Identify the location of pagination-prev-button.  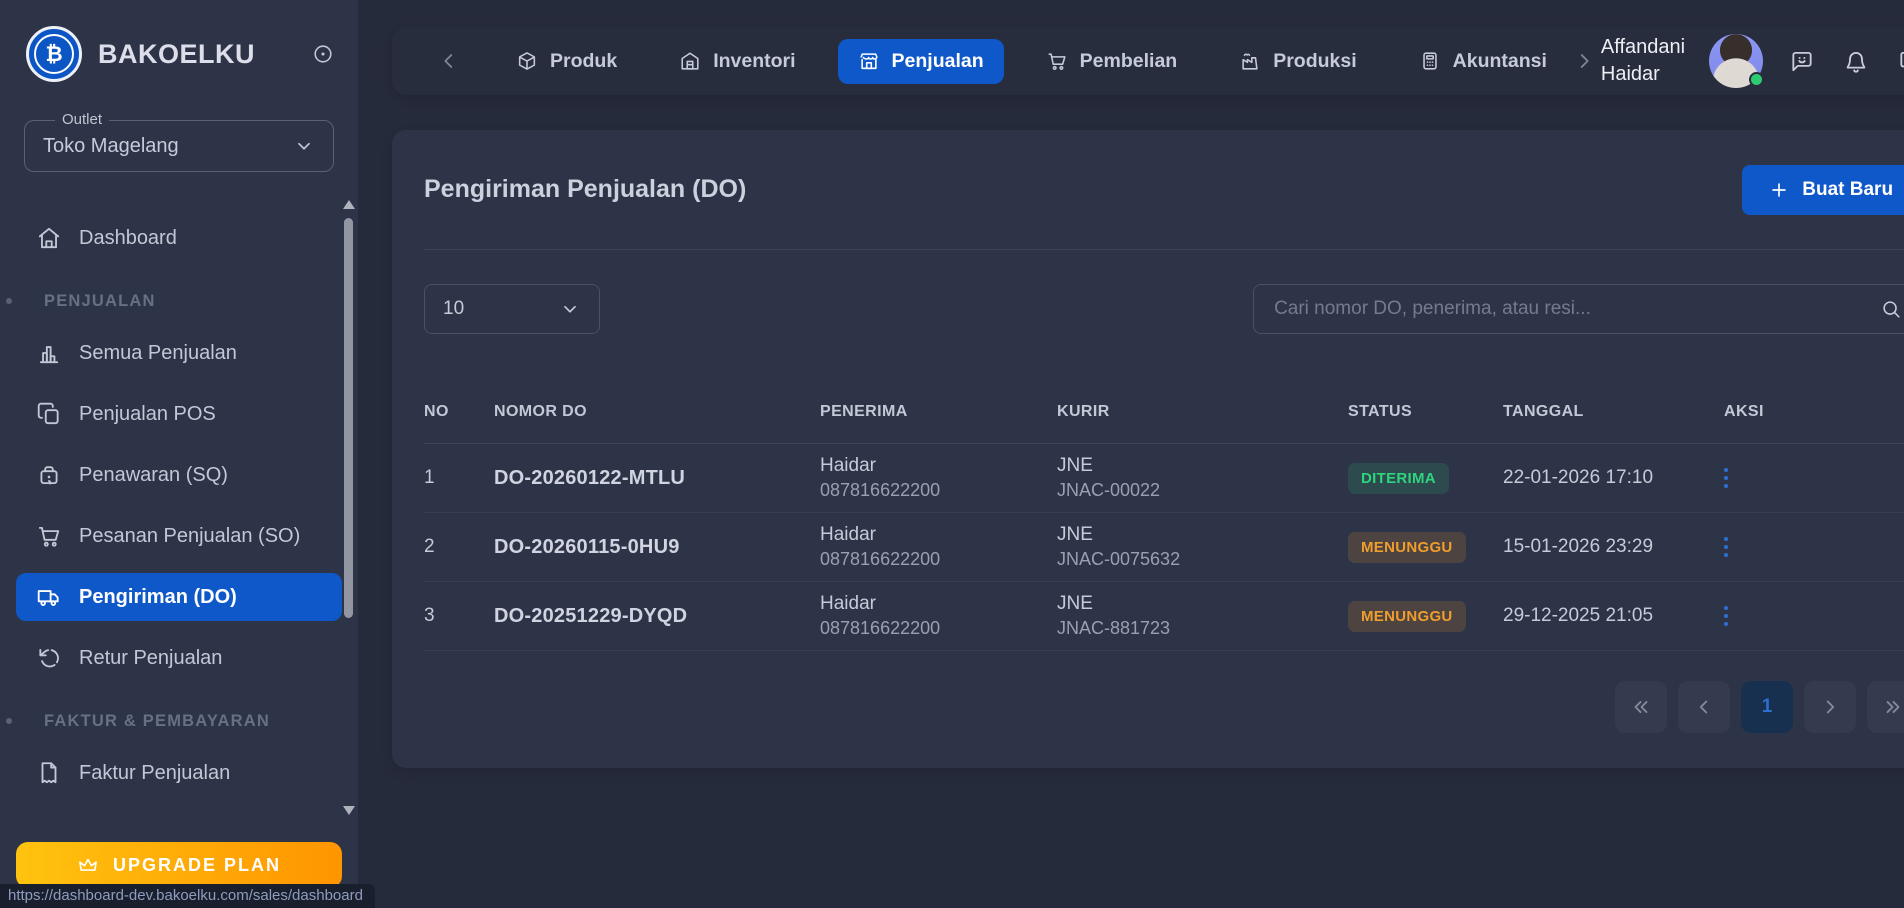
(1704, 707).